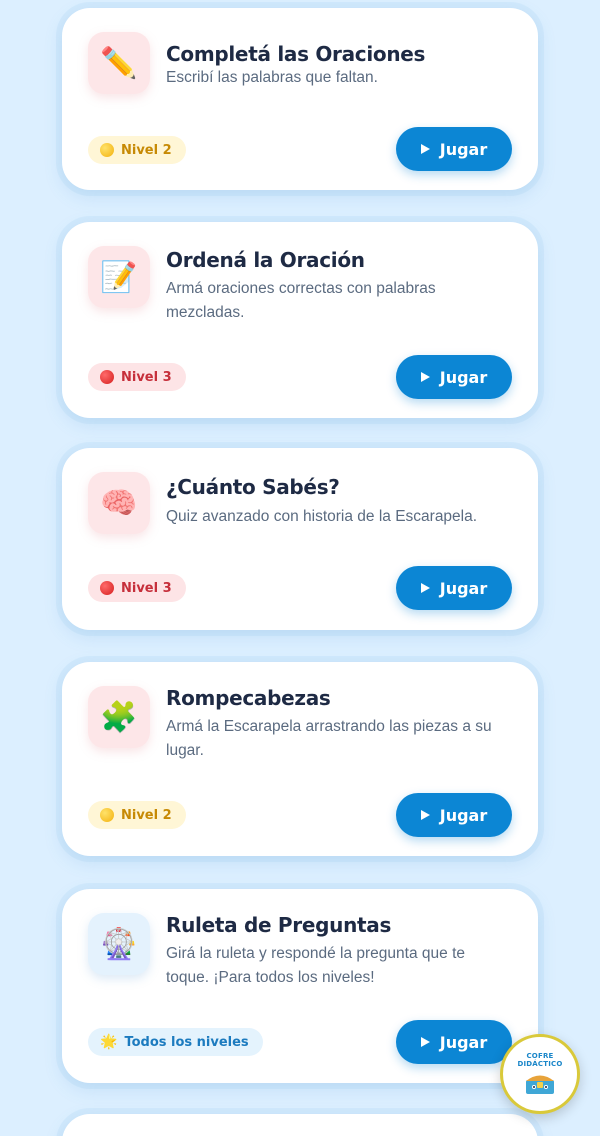 The height and width of the screenshot is (1136, 600). I want to click on card-title: Ordená la Oración, so click(265, 260).